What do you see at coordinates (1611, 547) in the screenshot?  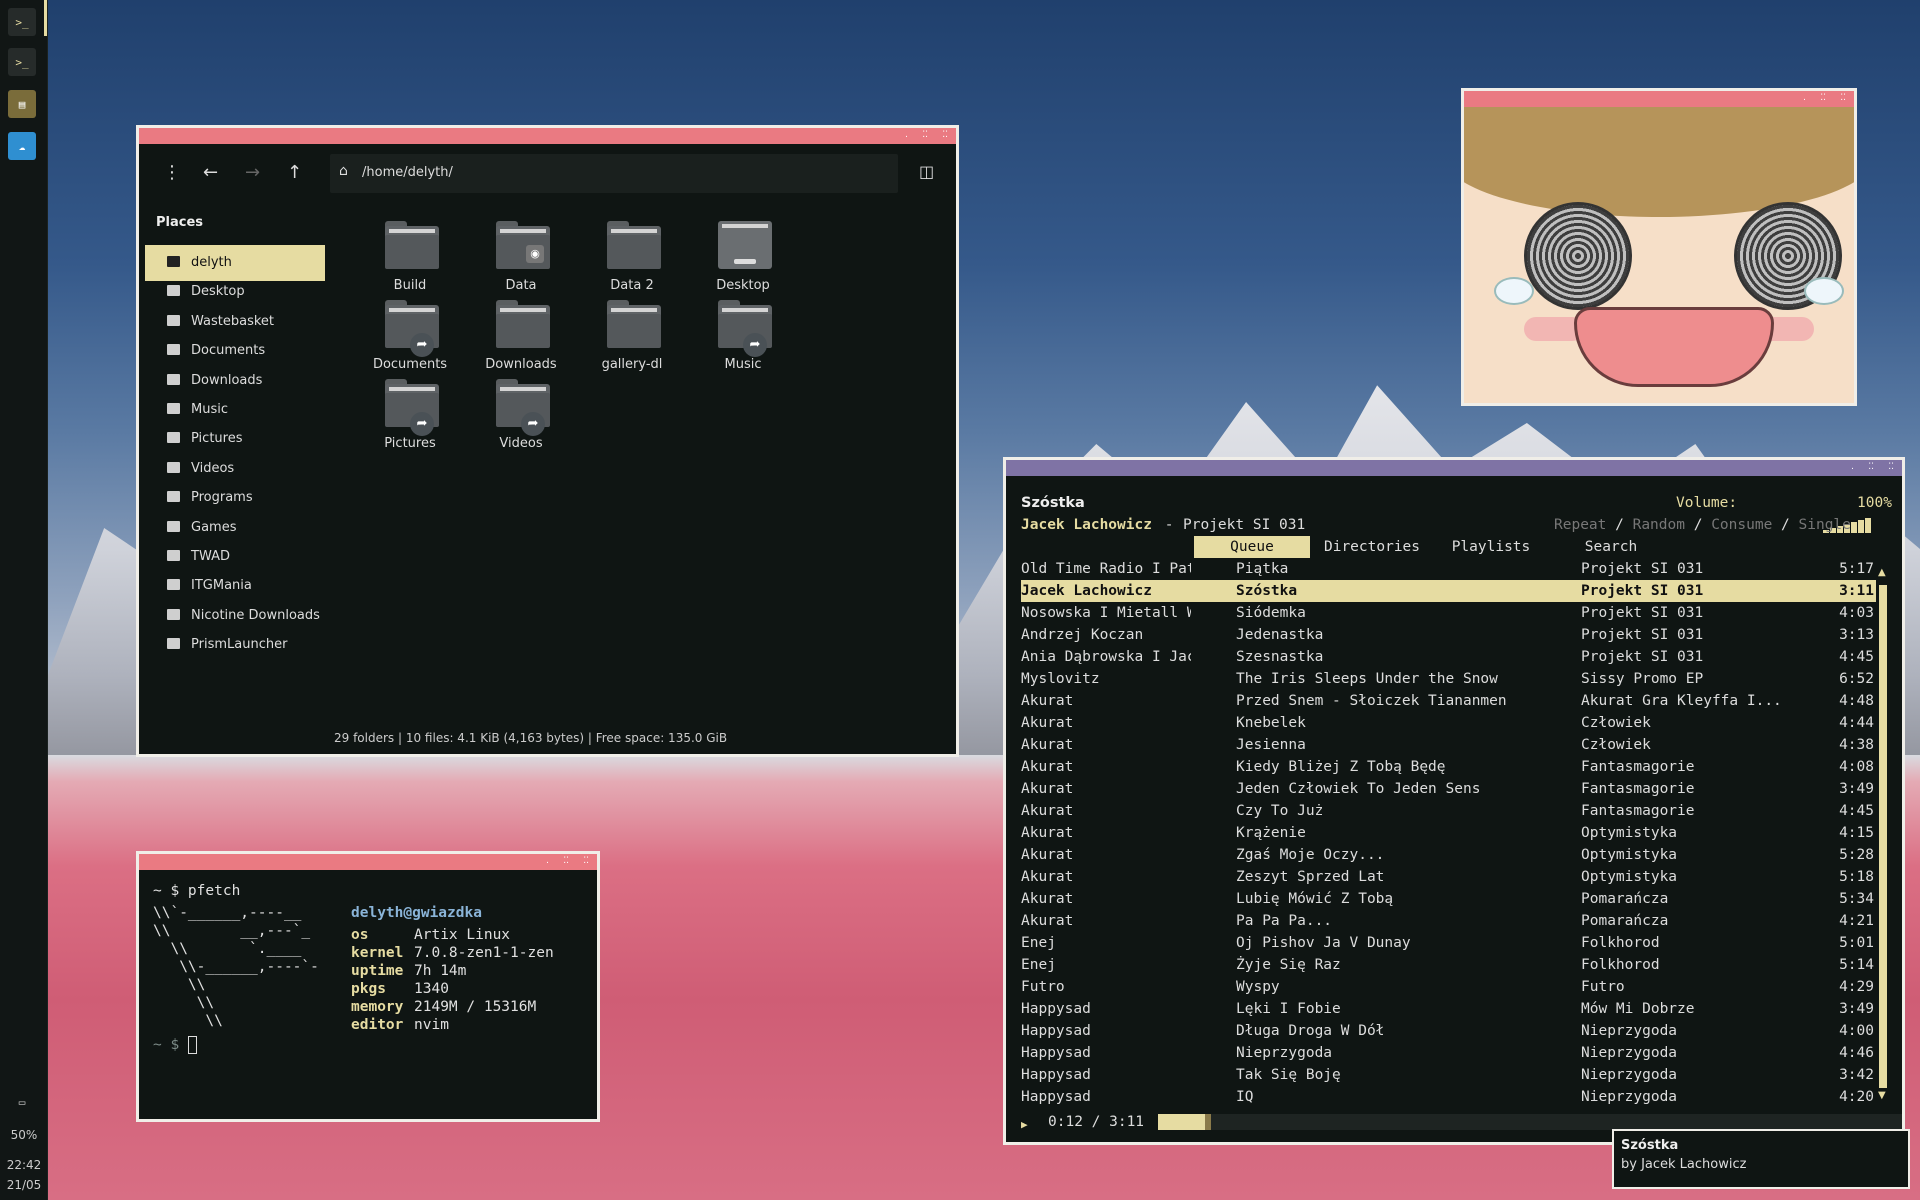 I see `tab-search: Search` at bounding box center [1611, 547].